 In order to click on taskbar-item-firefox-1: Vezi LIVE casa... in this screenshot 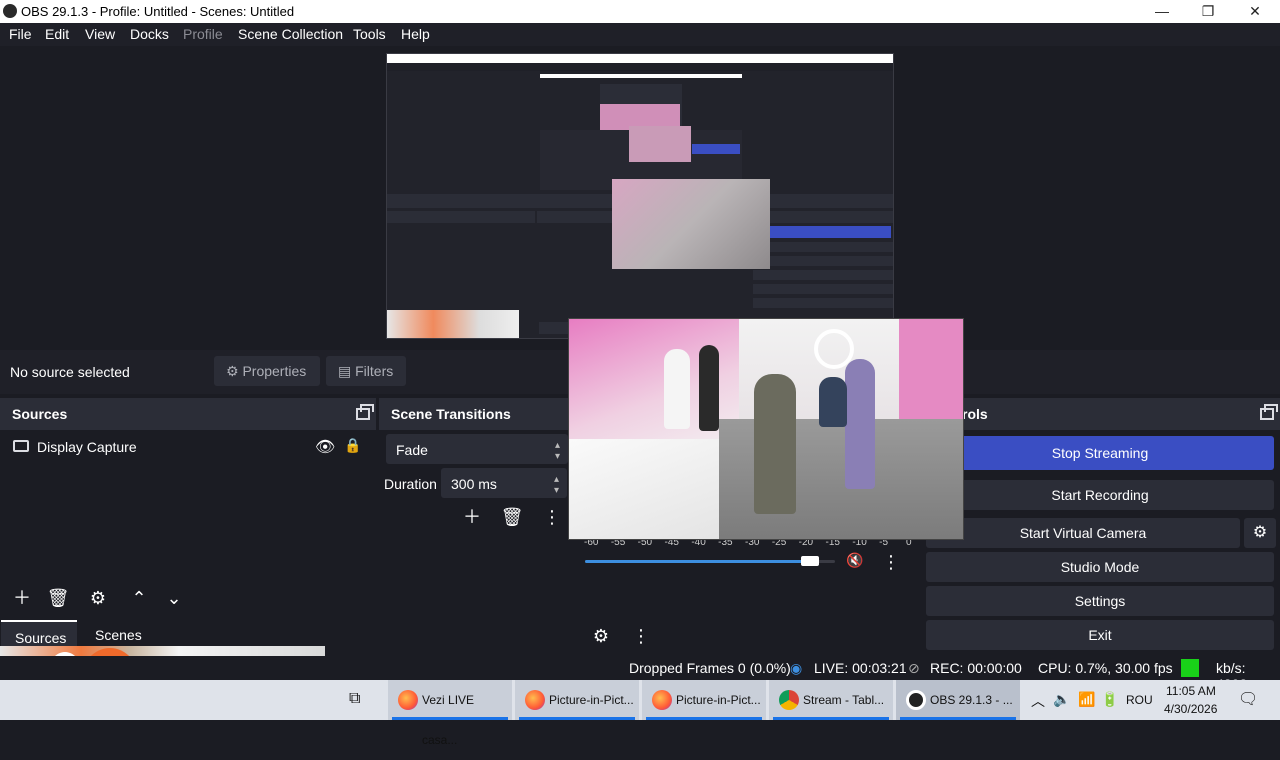, I will do `click(450, 713)`.